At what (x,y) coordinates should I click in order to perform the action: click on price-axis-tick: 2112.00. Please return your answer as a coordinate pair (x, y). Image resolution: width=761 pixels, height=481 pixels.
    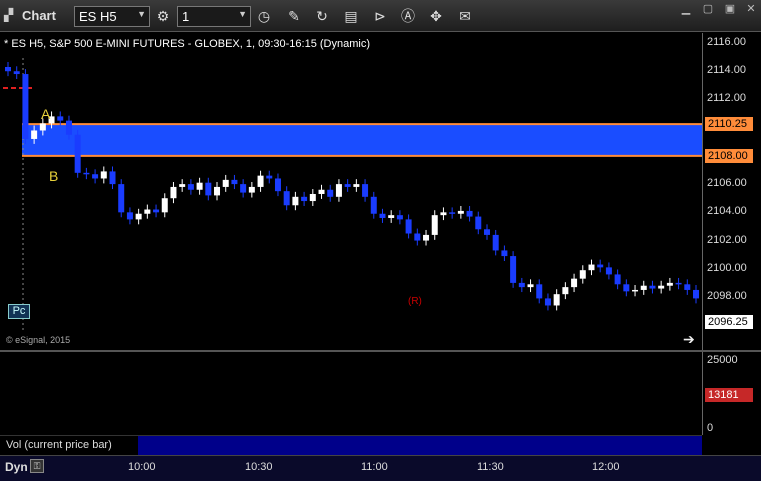
    Looking at the image, I should click on (726, 98).